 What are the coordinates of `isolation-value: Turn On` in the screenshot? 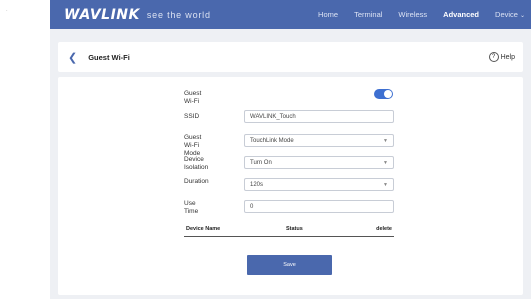 It's located at (261, 163).